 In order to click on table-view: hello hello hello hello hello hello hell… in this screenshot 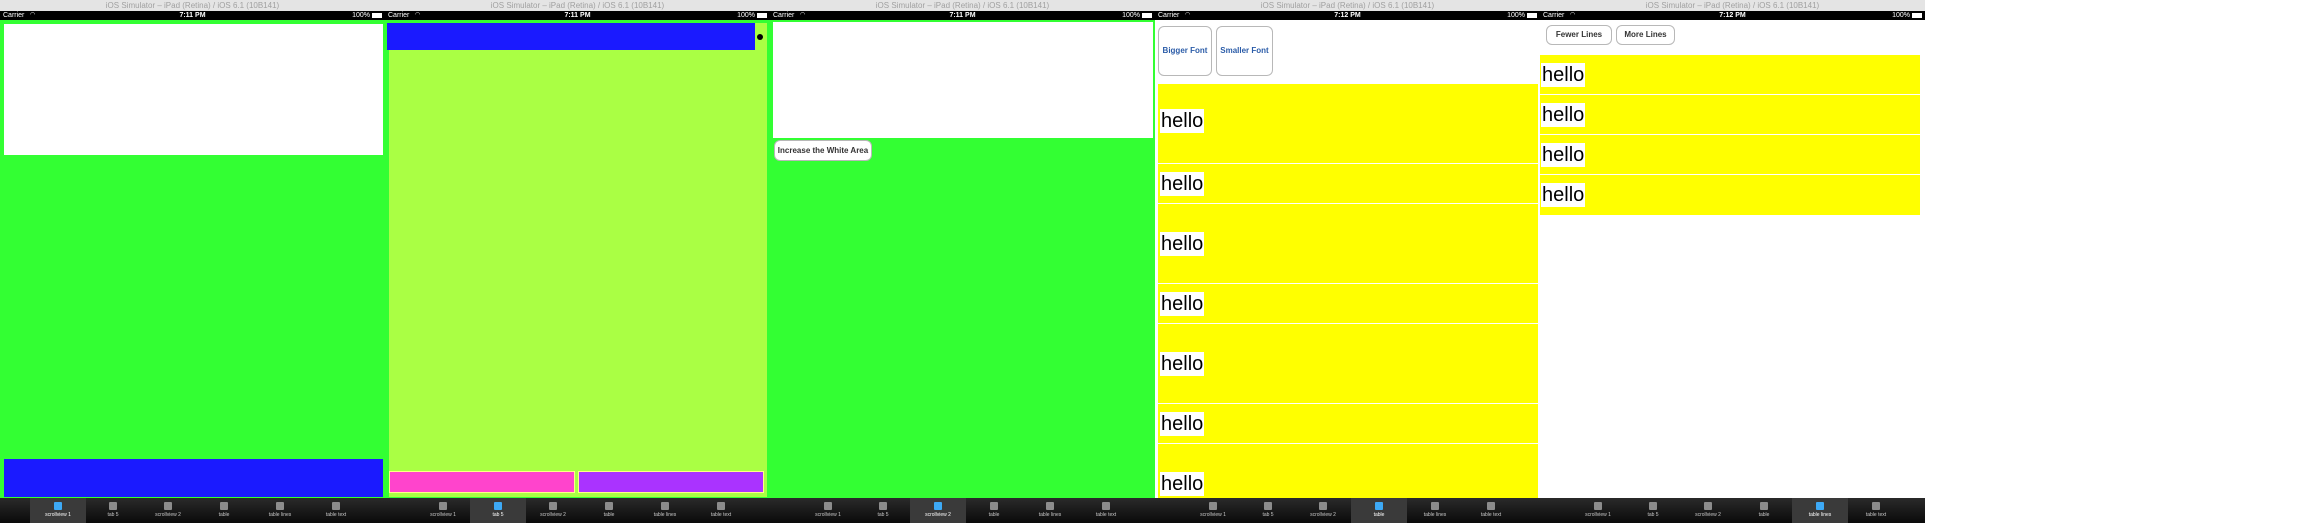, I will do `click(1348, 291)`.